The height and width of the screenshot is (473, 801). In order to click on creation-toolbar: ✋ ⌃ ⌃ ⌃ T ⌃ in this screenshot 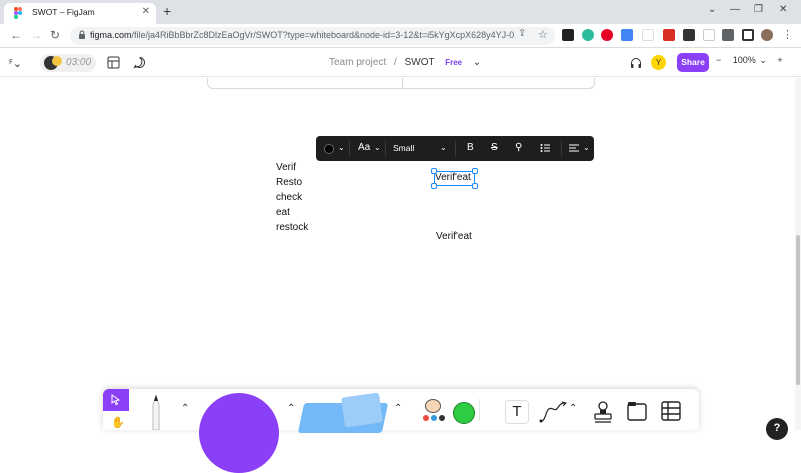, I will do `click(401, 431)`.